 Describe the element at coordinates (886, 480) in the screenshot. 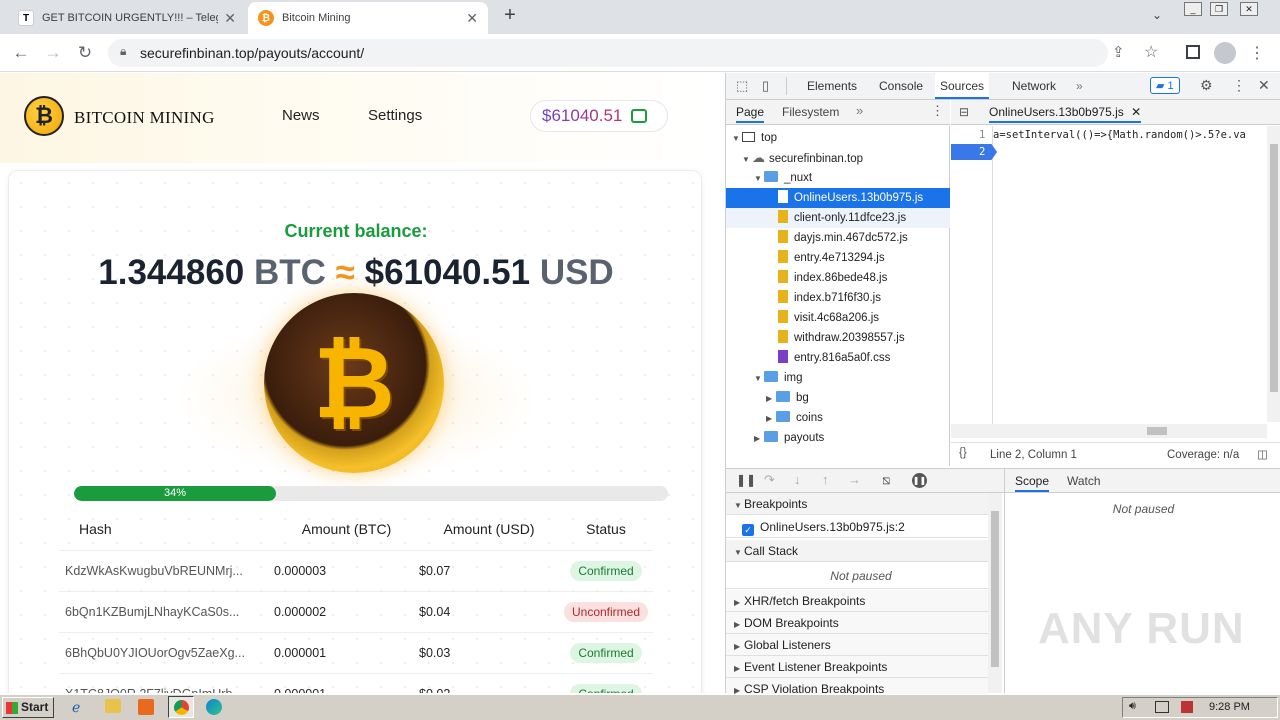

I see `deactivate-breakpoints-icon: ⧅` at that location.